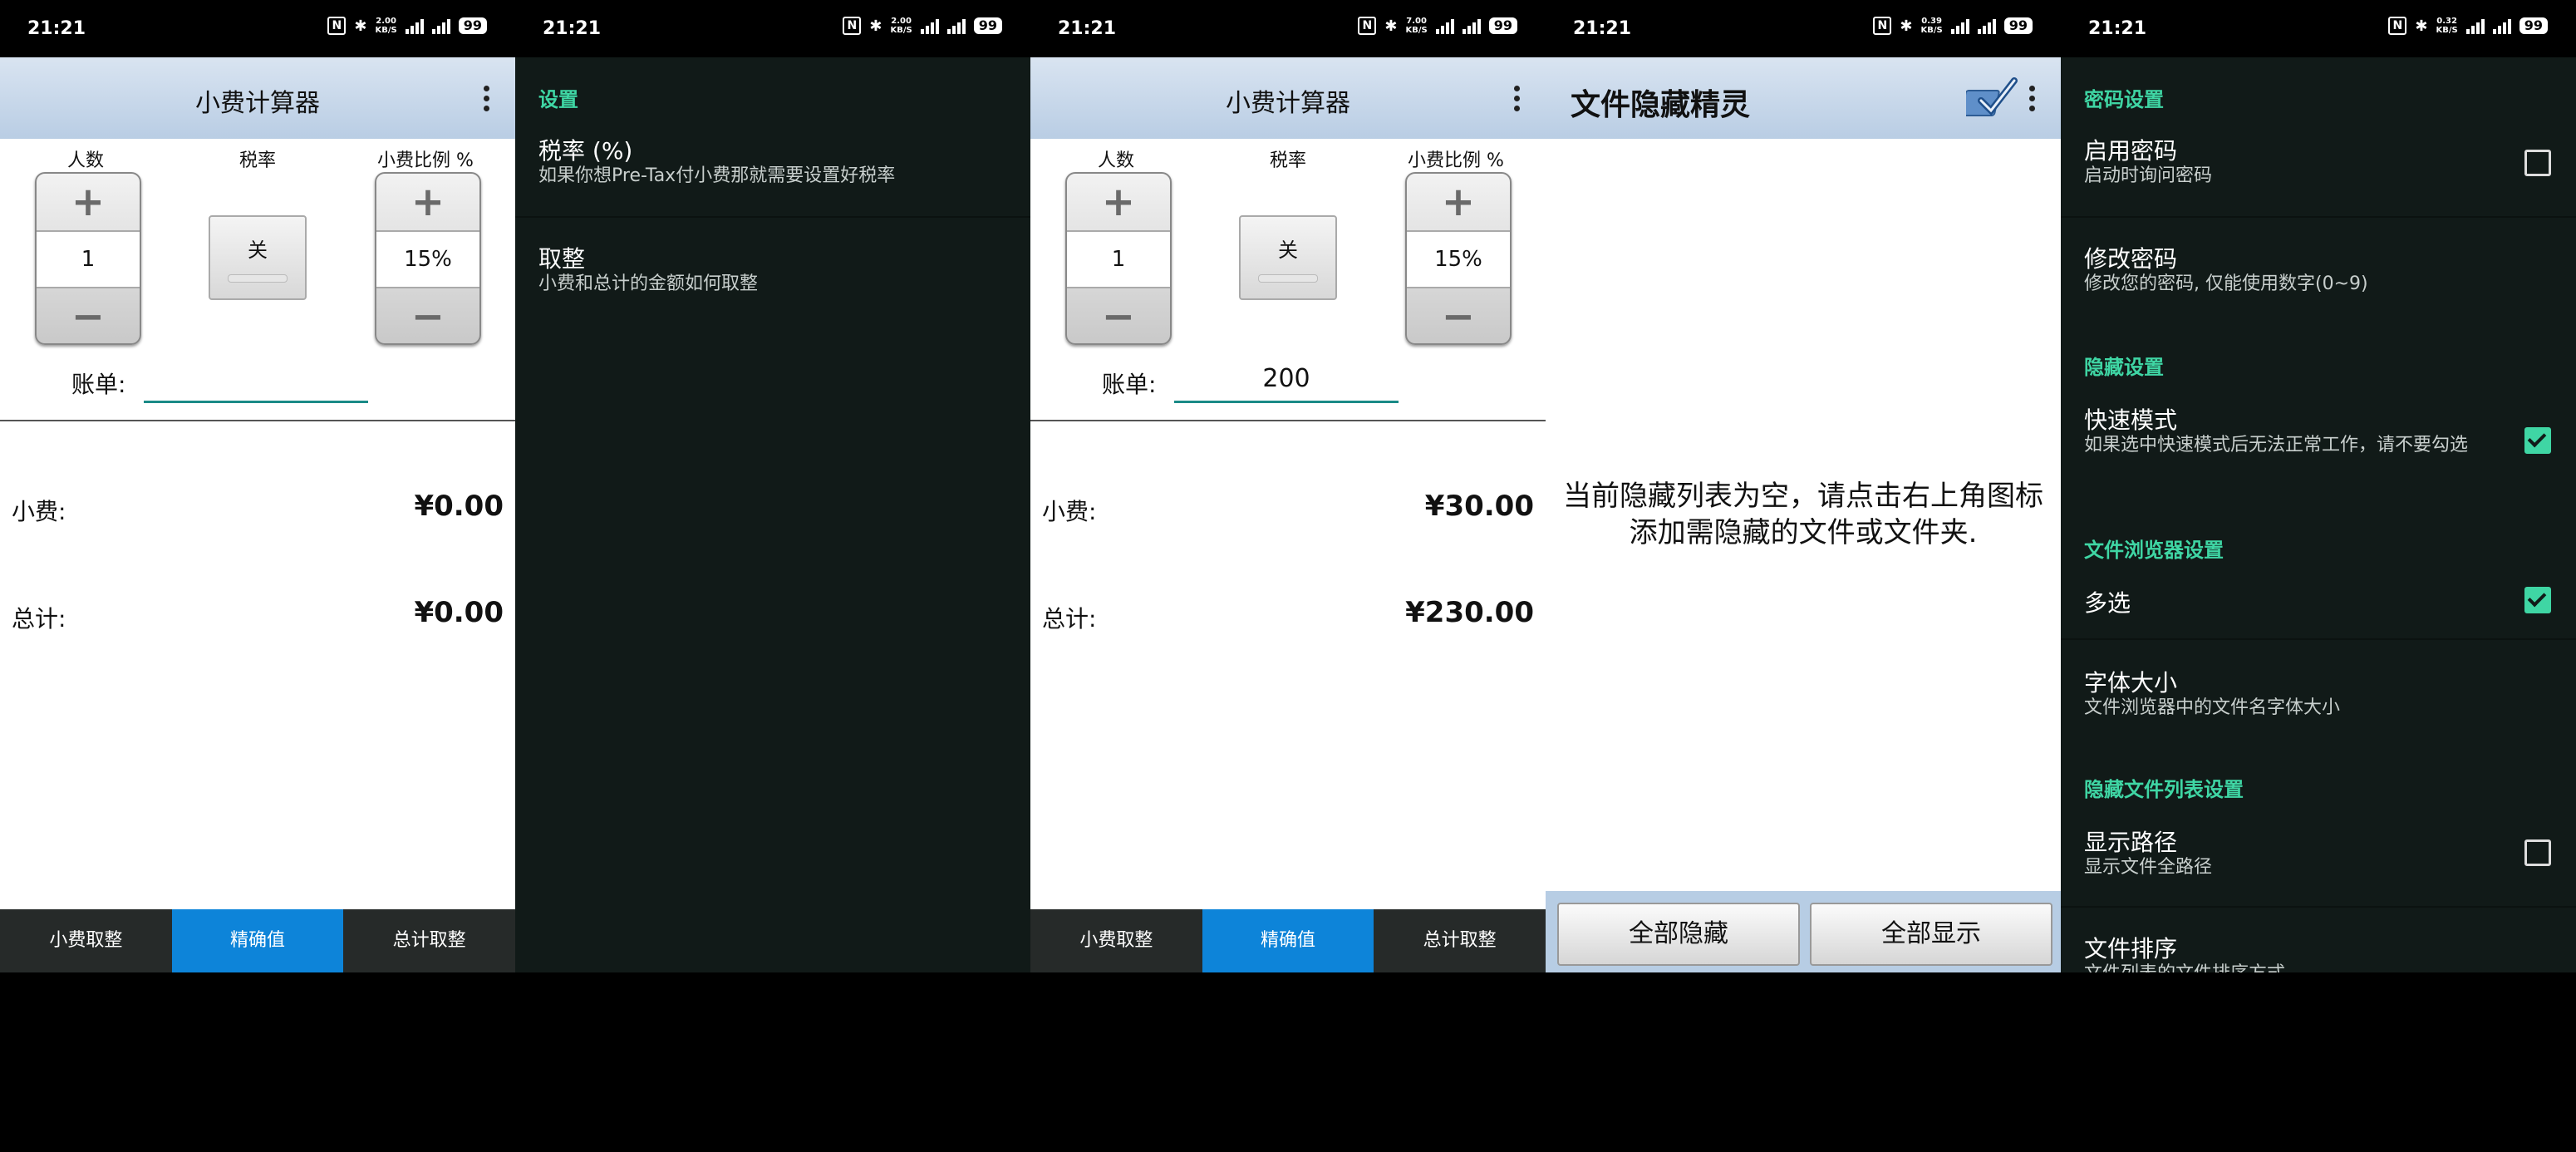 The height and width of the screenshot is (1152, 2576). I want to click on tip-percent-label: 小费比例 %, so click(1456, 160).